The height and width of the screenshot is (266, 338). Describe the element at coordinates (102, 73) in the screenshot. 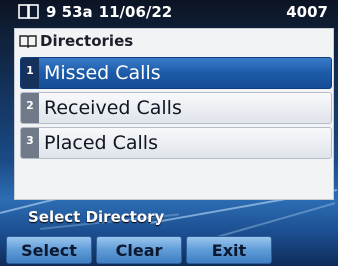

I see `item-label: Missed Calls` at that location.